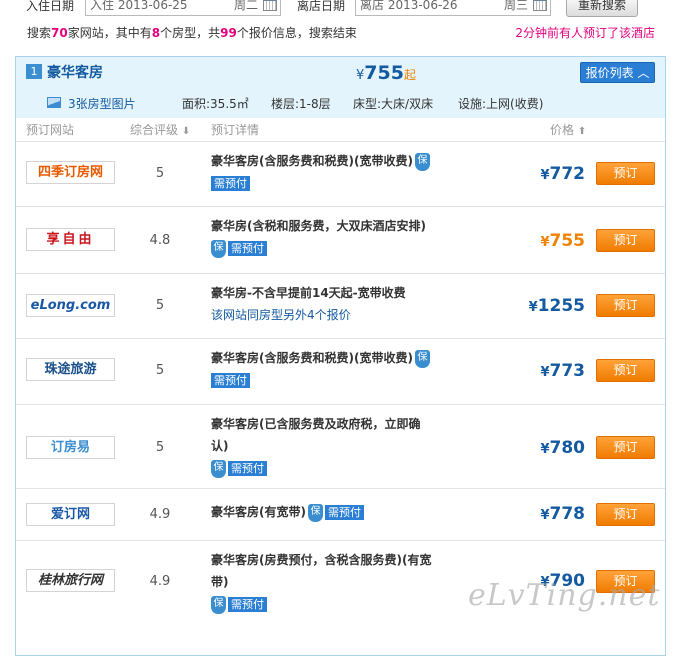 The height and width of the screenshot is (656, 677). Describe the element at coordinates (515, 6) in the screenshot. I see `checkout-weekday: 周三` at that location.